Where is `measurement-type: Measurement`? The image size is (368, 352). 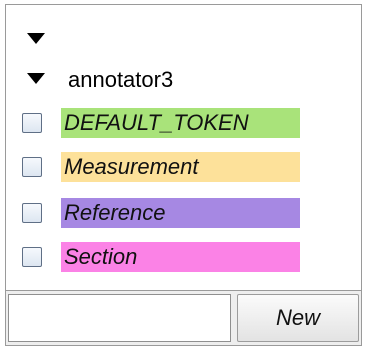 measurement-type: Measurement is located at coordinates (180, 167).